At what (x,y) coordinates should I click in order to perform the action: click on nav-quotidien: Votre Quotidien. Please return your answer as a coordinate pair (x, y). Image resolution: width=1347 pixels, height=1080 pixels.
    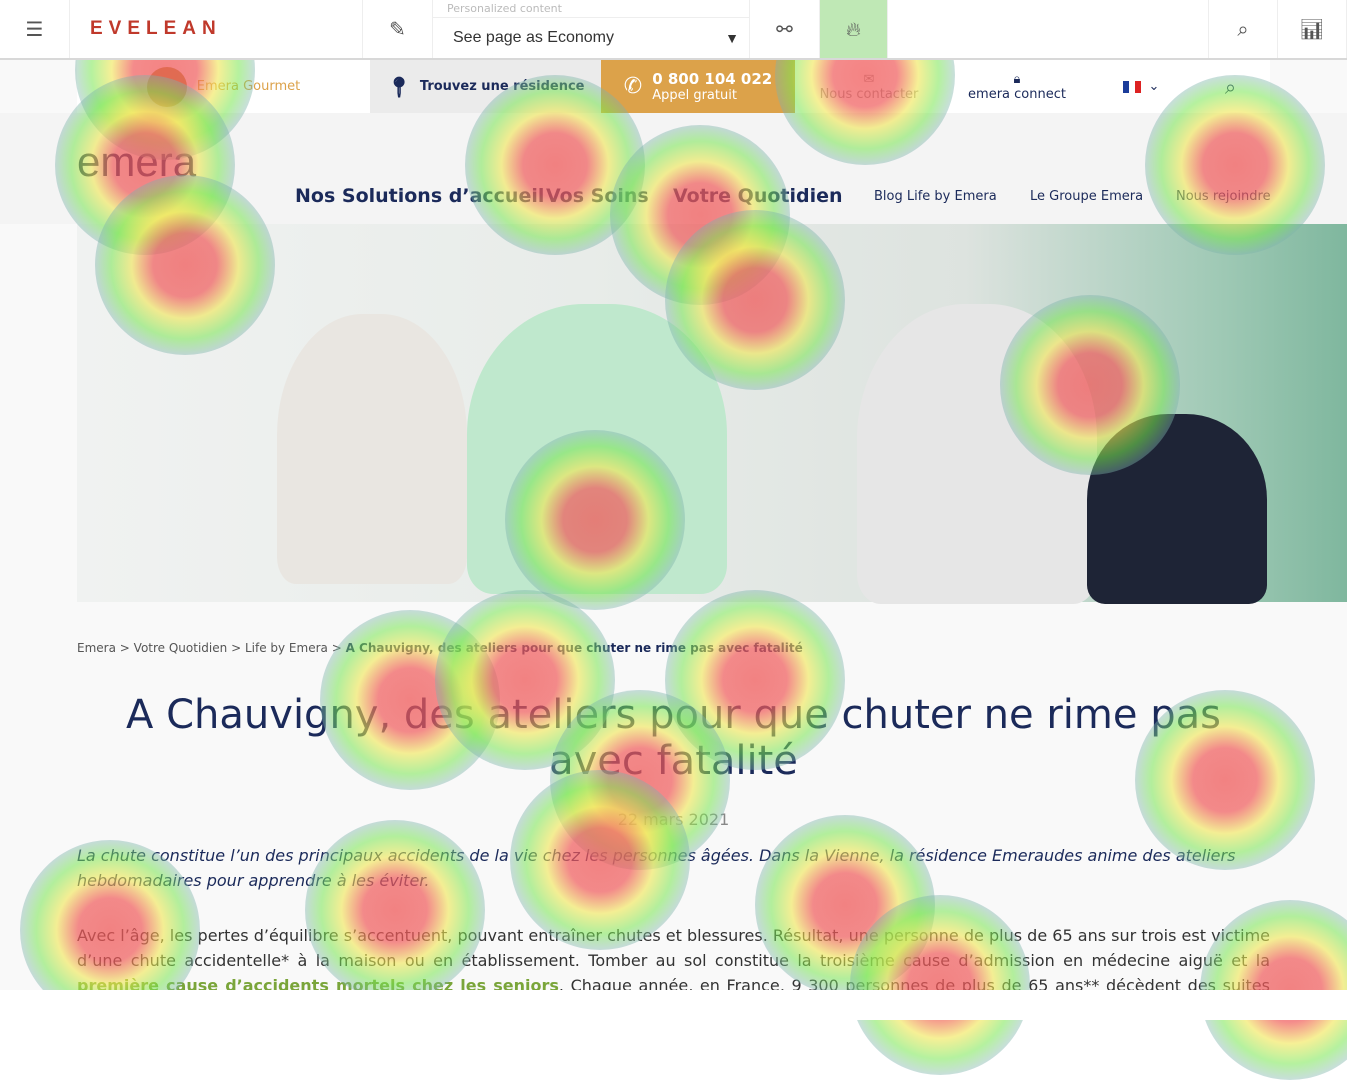
    Looking at the image, I should click on (758, 196).